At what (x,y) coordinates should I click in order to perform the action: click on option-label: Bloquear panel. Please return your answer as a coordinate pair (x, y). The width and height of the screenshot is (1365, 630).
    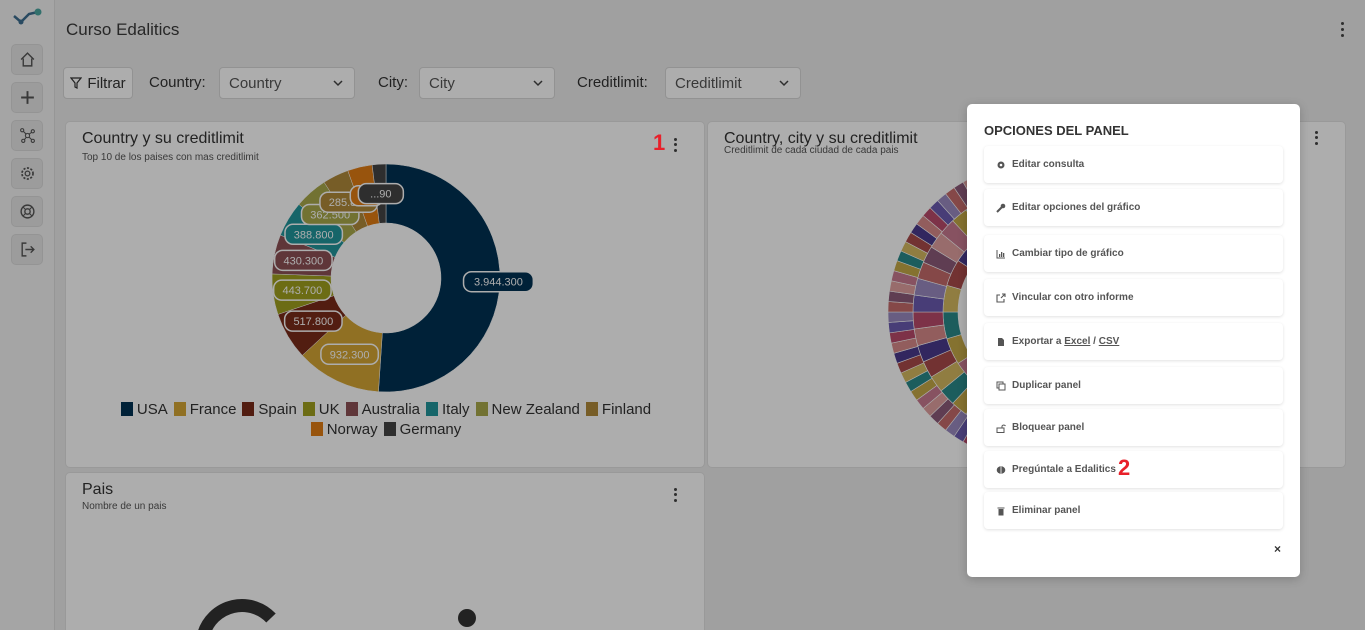
    Looking at the image, I should click on (1048, 427).